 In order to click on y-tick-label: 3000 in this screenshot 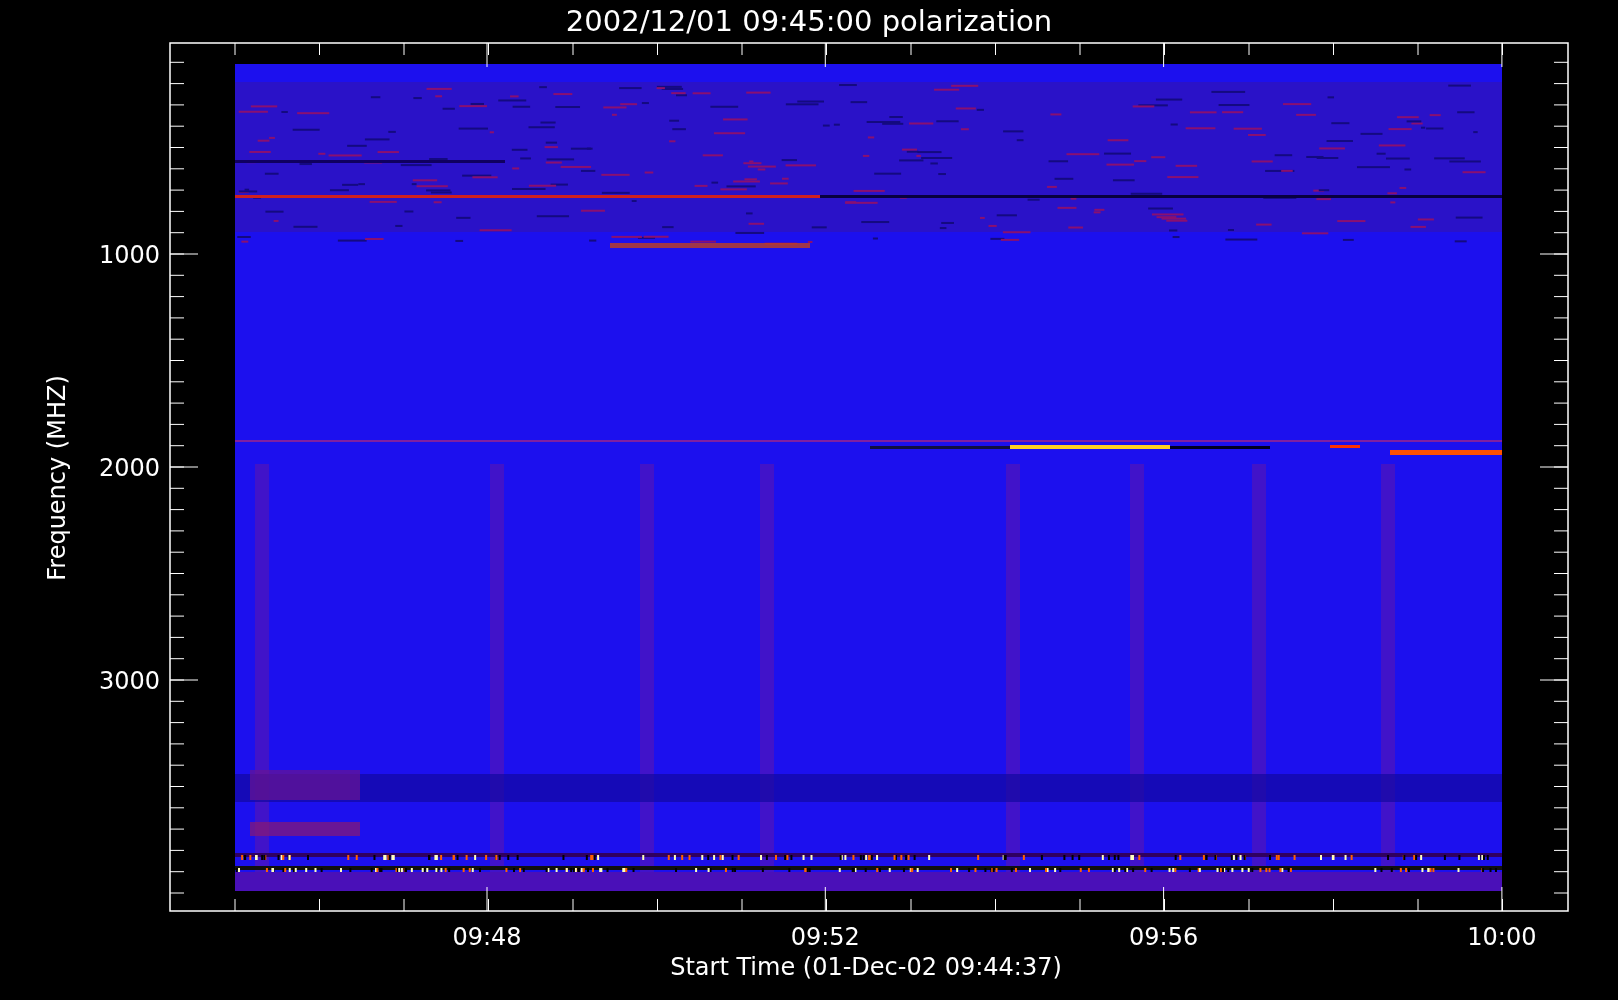, I will do `click(129, 681)`.